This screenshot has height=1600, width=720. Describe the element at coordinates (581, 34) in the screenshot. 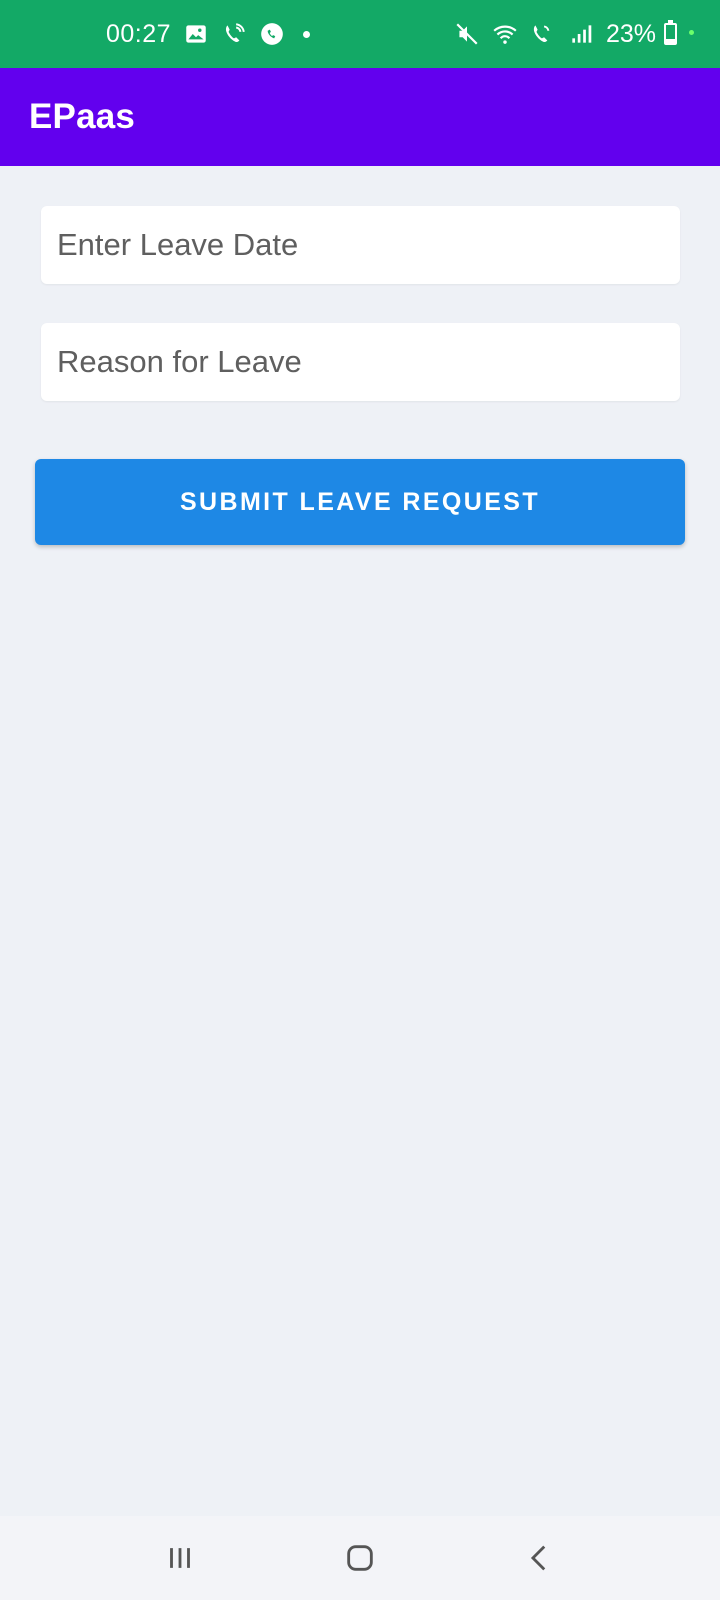

I see `signal-icon` at that location.